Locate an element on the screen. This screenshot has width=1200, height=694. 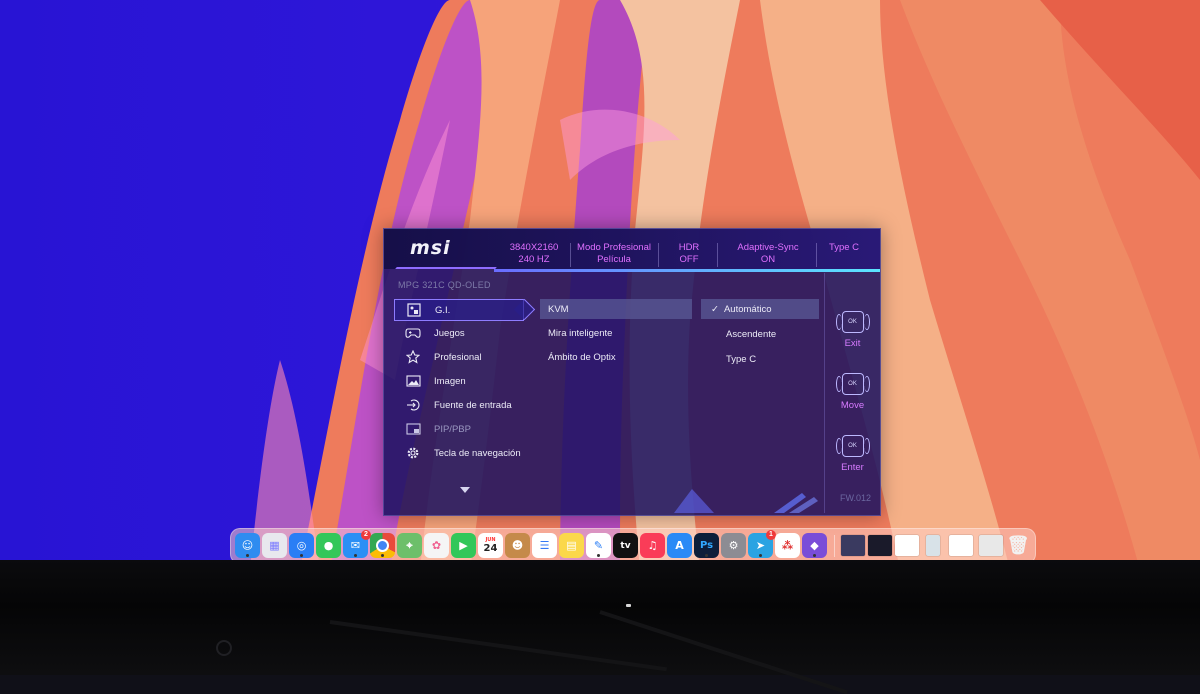
decorative-shapes is located at coordinates (746, 501).